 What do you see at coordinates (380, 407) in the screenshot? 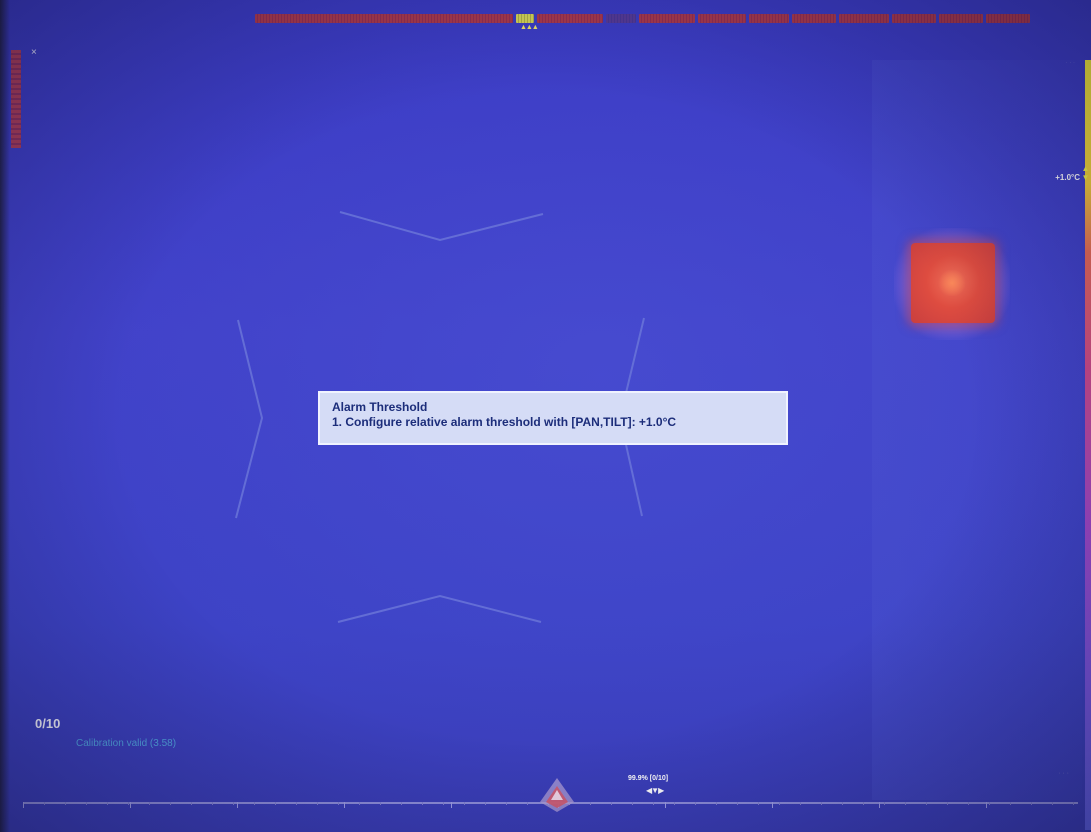
I see `dialog-title: Alarm Threshold` at bounding box center [380, 407].